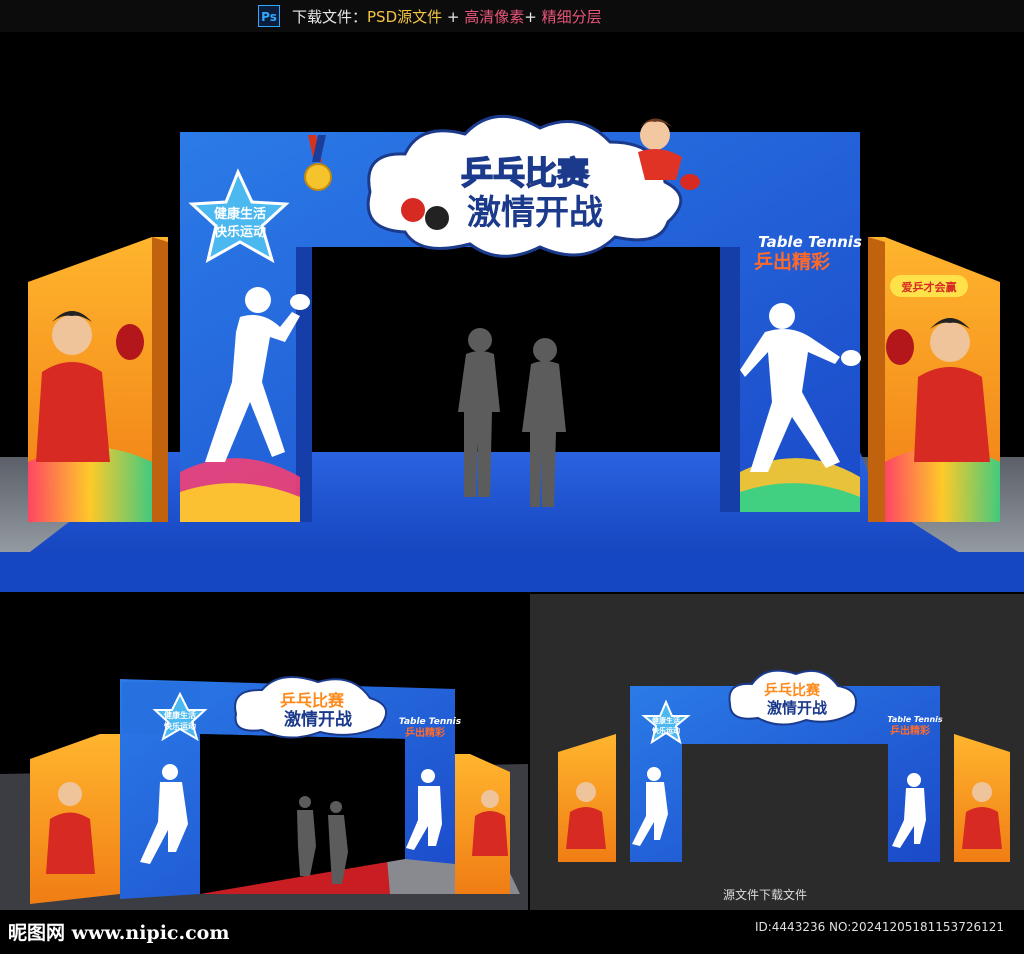 This screenshot has width=1024, height=954. Describe the element at coordinates (405, 17) in the screenshot. I see `psd-source-label: PSD源文件` at that location.